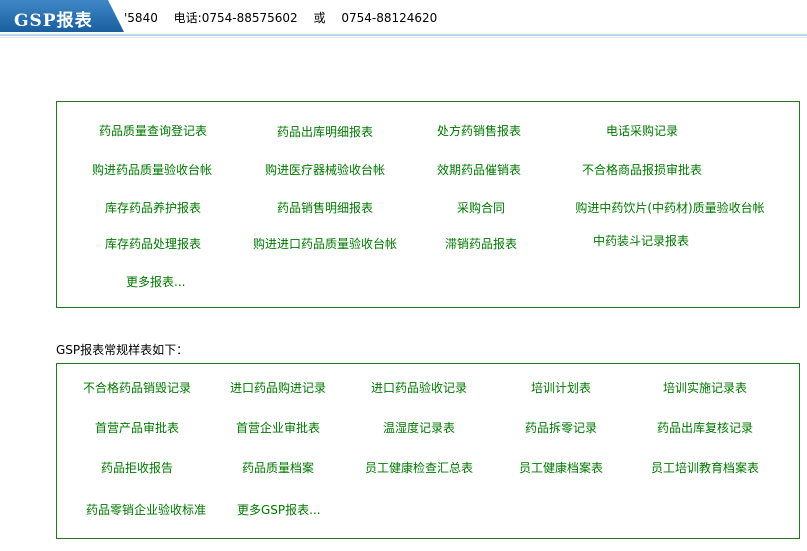 The width and height of the screenshot is (807, 551). I want to click on link-slow-moving: 滞销药品报表, so click(481, 243).